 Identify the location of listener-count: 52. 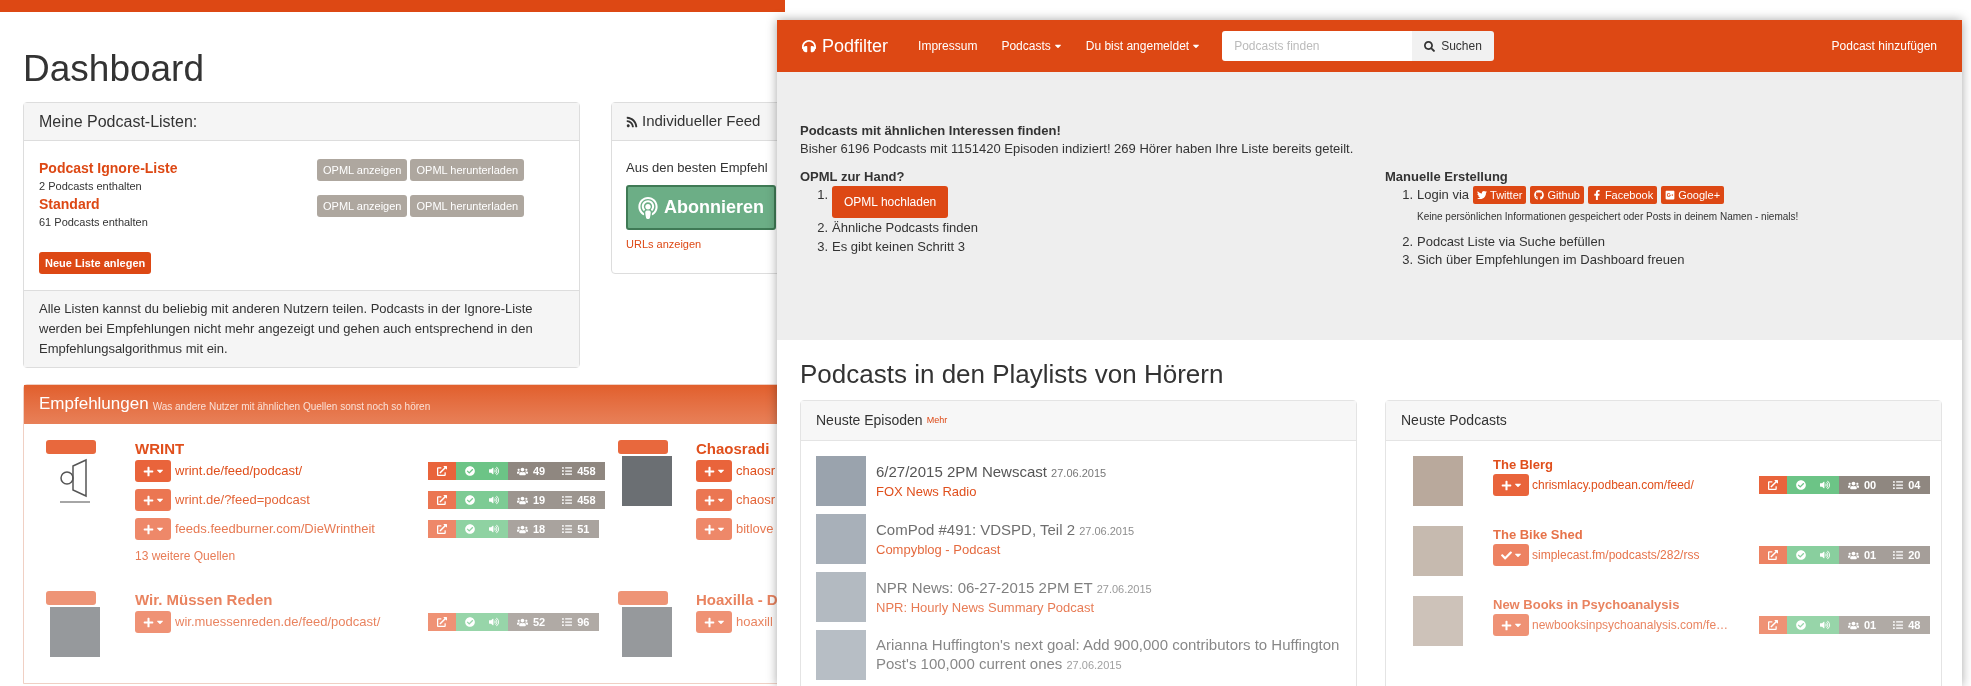
(539, 622).